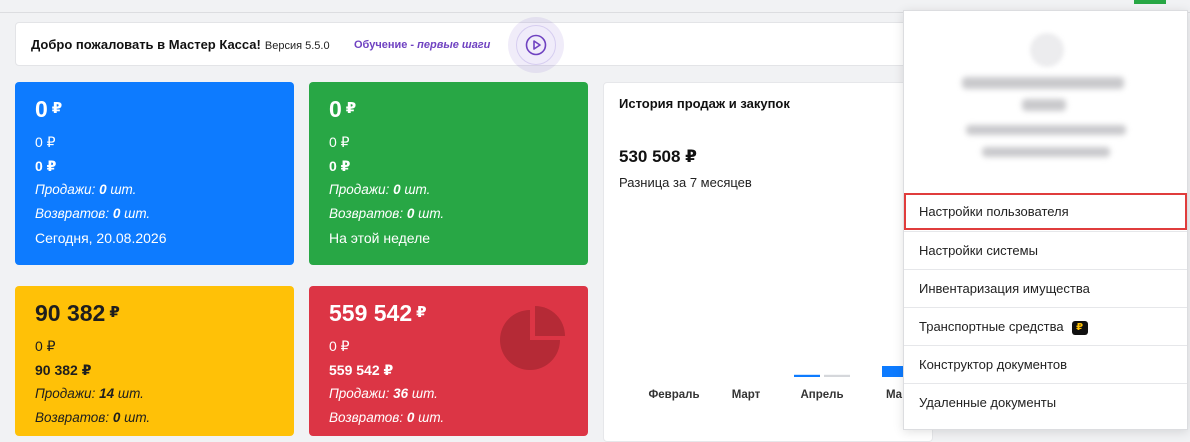 The height and width of the screenshot is (442, 1190). Describe the element at coordinates (1150, 2) in the screenshot. I see `user-menu-toggle` at that location.